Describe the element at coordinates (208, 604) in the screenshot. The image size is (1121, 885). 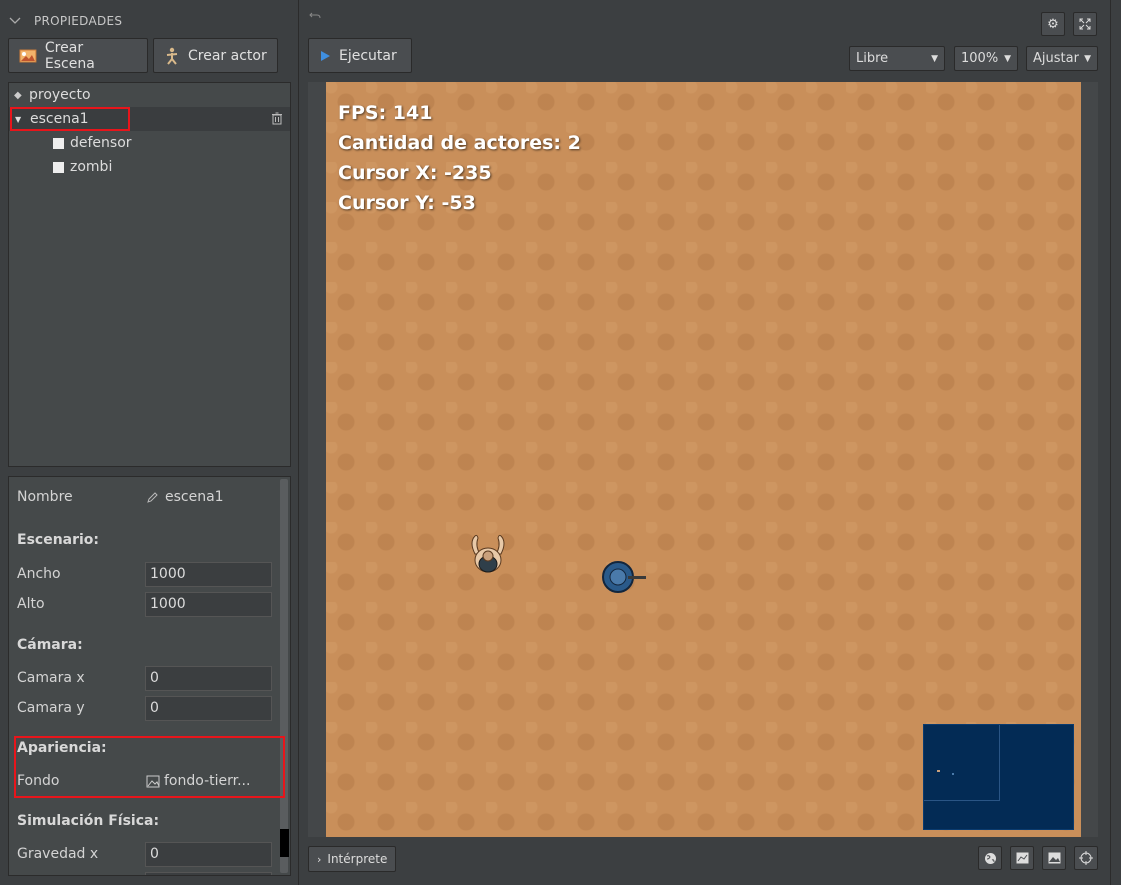
I see `height-field: 1000` at that location.